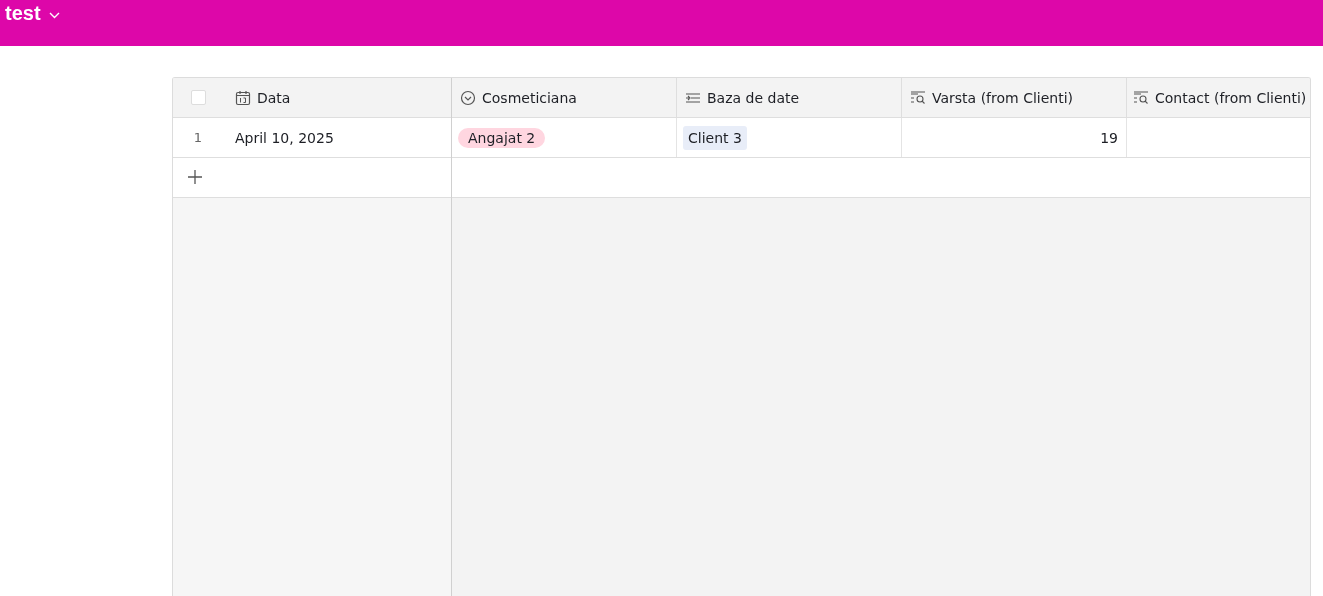 The image size is (1323, 596). What do you see at coordinates (243, 97) in the screenshot?
I see `calendar-icon` at bounding box center [243, 97].